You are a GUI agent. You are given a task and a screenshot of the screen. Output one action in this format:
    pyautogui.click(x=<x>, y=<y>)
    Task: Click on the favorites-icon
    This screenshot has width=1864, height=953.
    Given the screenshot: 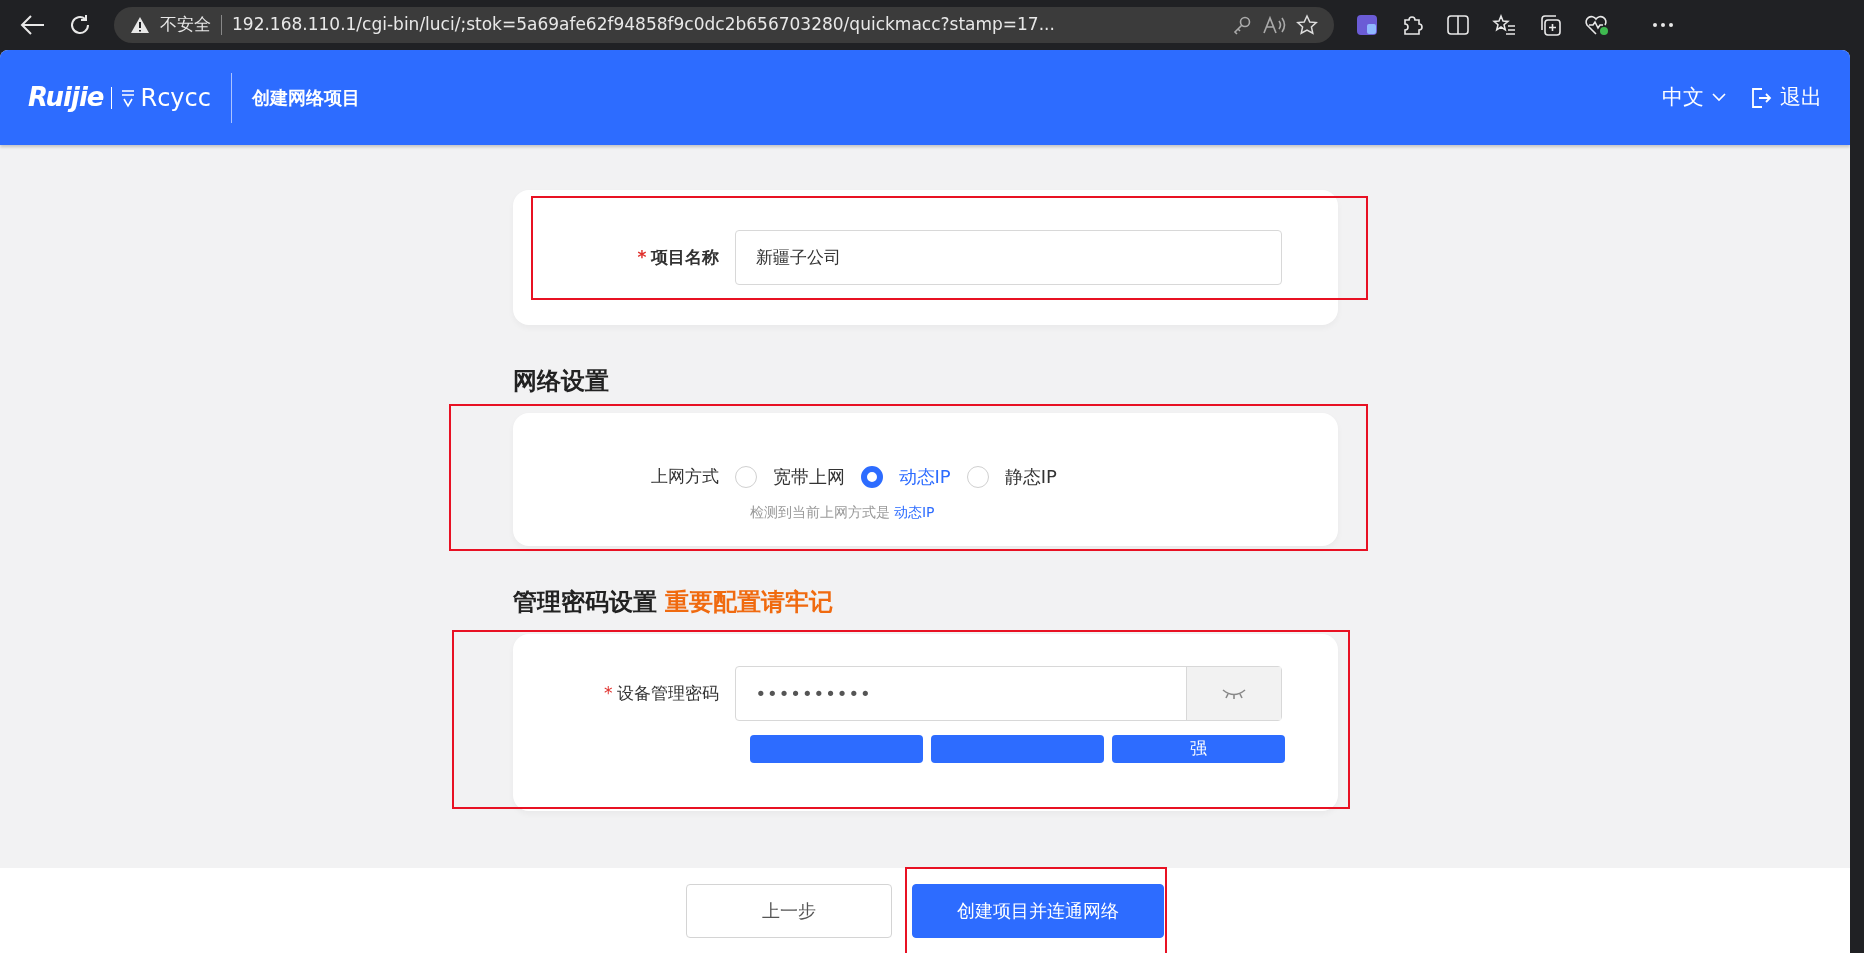 What is the action you would take?
    pyautogui.click(x=1504, y=25)
    